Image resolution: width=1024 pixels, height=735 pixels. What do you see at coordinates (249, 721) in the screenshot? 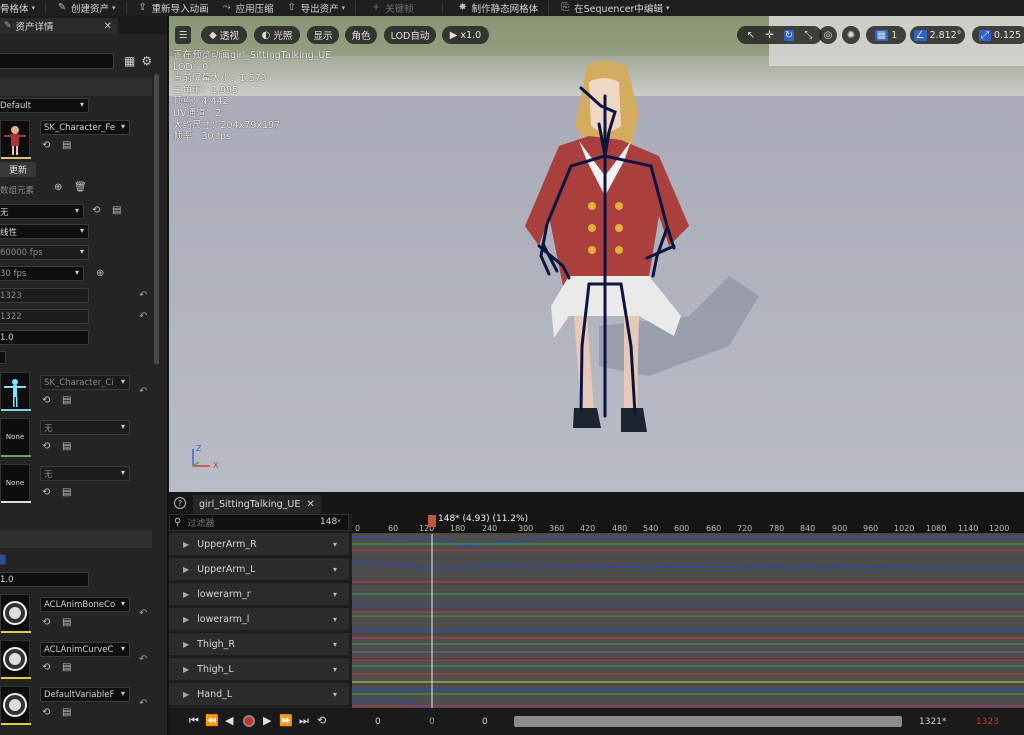
I see `record-button` at bounding box center [249, 721].